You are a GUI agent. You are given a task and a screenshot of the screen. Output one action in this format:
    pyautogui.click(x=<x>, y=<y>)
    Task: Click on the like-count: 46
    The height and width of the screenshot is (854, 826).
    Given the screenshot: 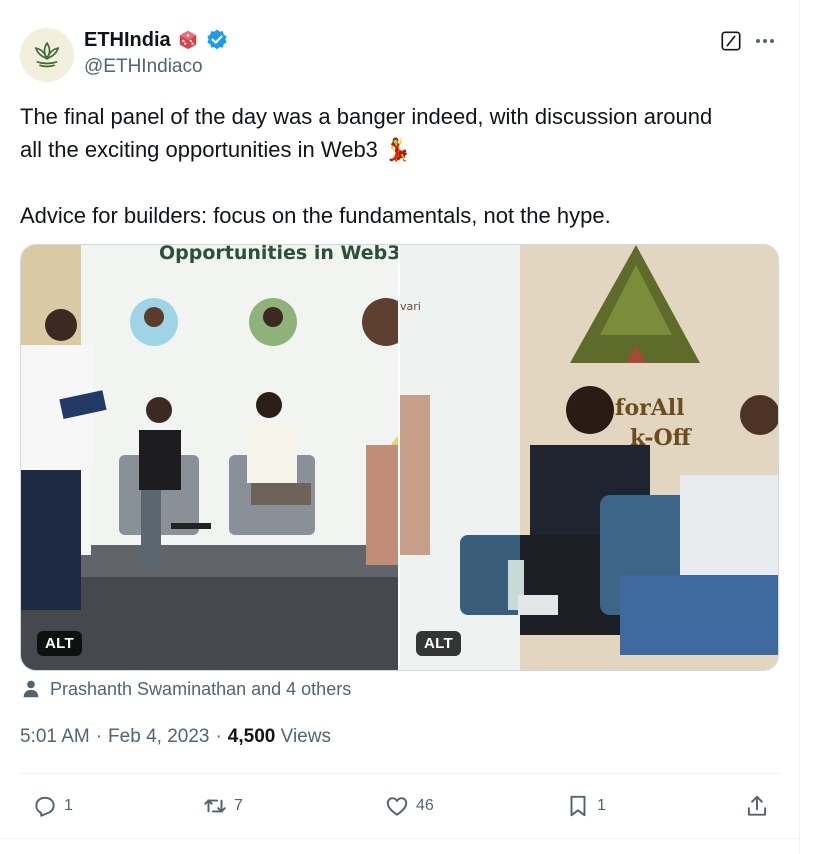 What is the action you would take?
    pyautogui.click(x=425, y=805)
    